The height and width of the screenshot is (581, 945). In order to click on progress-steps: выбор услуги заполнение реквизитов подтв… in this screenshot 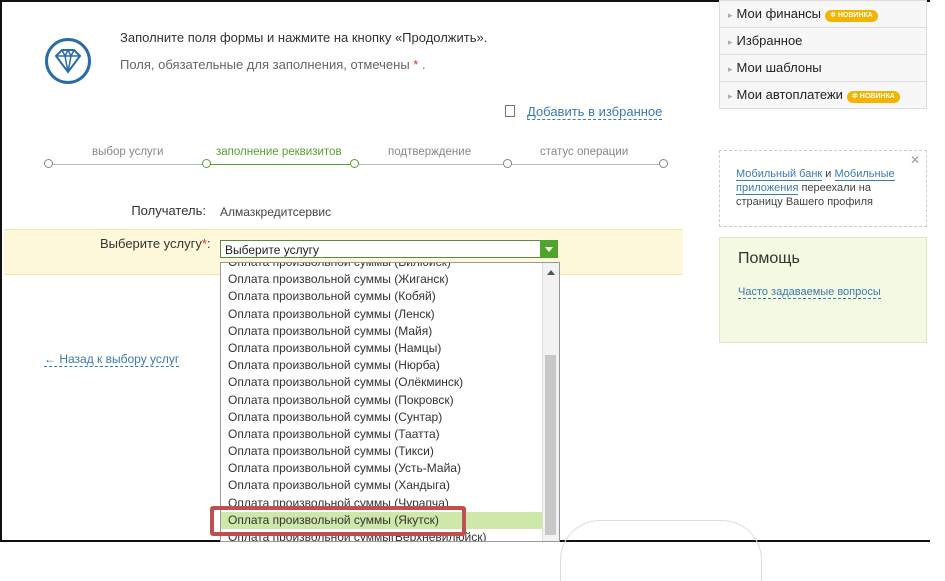, I will do `click(357, 159)`.